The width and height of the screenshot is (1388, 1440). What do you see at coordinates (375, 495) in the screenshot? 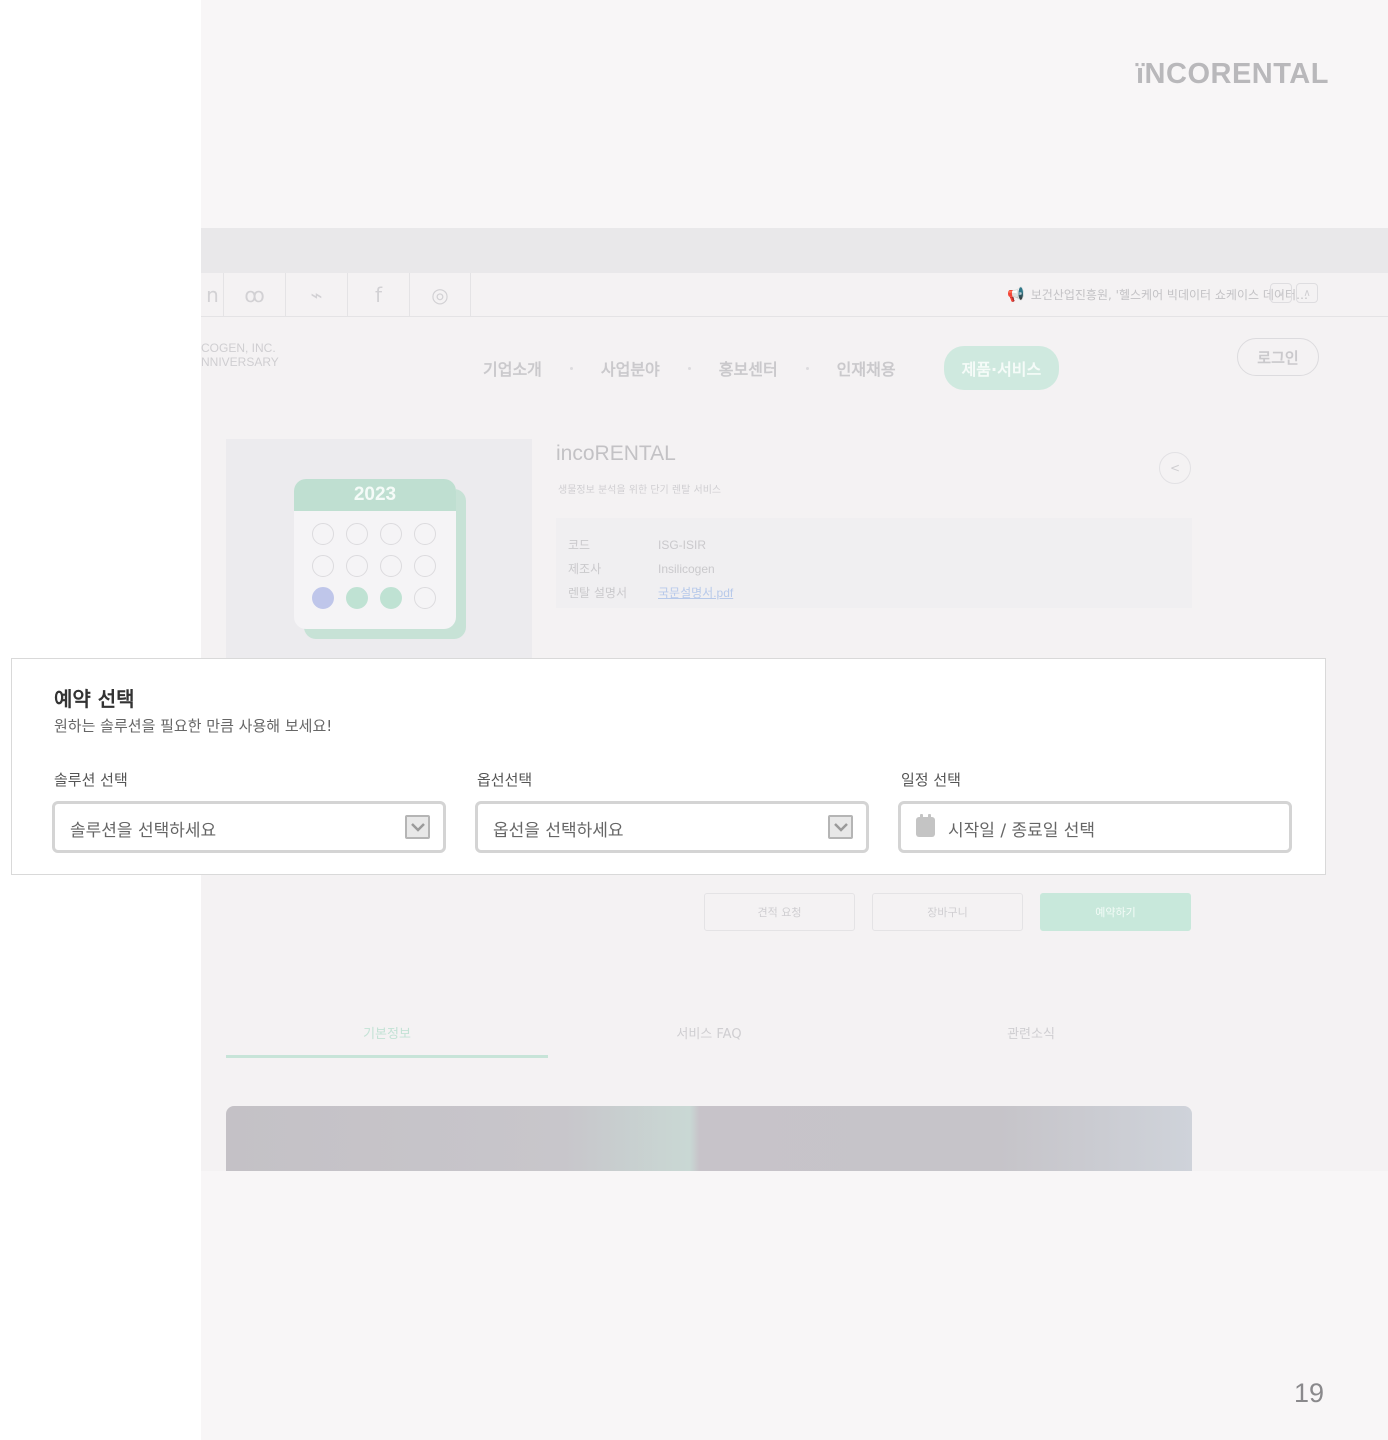
I see `calendar-year: 2023` at bounding box center [375, 495].